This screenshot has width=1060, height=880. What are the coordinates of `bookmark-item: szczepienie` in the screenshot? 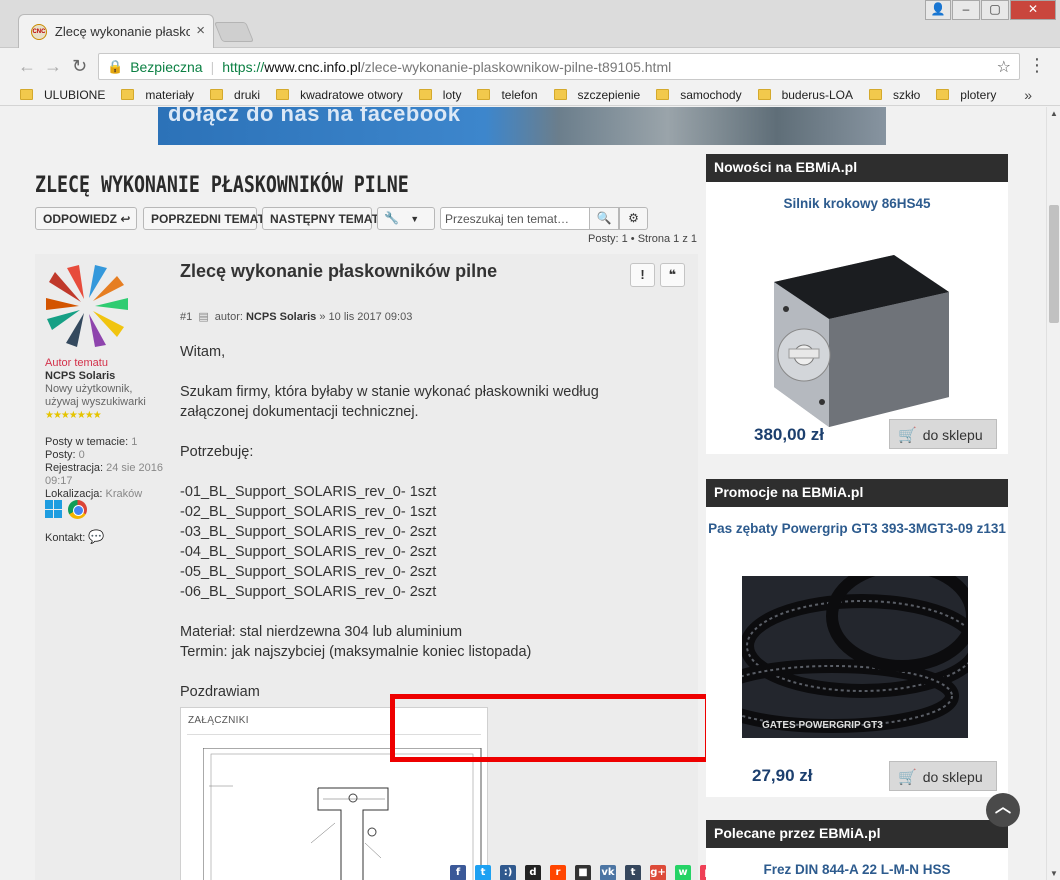 It's located at (596, 95).